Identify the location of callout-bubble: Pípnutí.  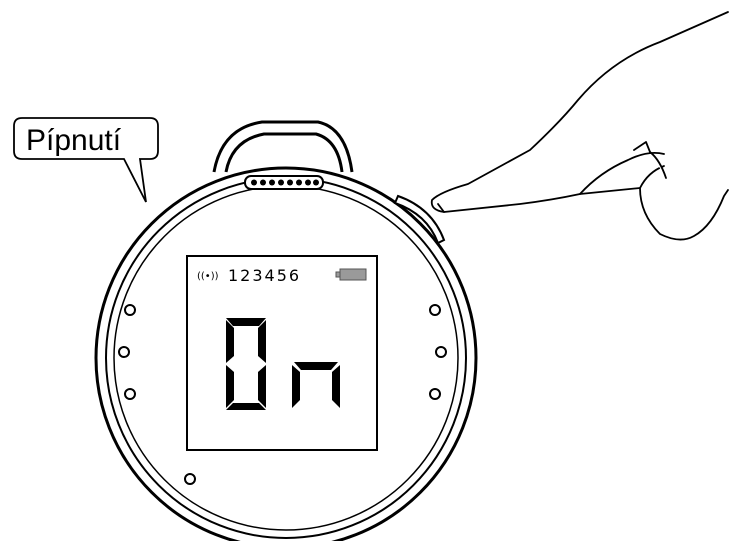
(86, 160).